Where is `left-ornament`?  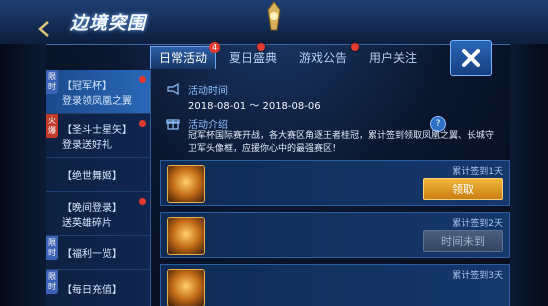 left-ornament is located at coordinates (23, 175).